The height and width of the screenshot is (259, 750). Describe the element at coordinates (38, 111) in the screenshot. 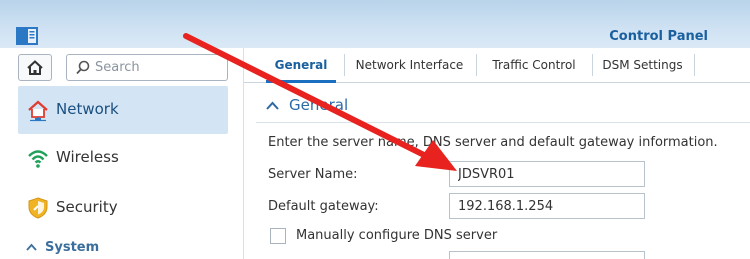

I see `network-icon` at that location.